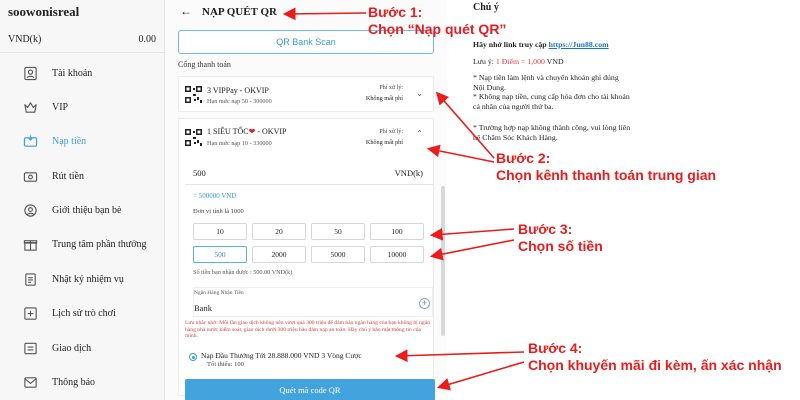  I want to click on access-link-line: Hãy nhớ link truy cập https://Jun88.com, so click(552, 45).